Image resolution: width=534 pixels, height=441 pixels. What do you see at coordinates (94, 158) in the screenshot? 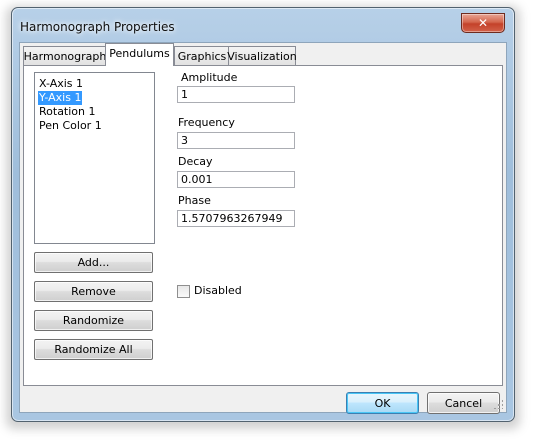
I see `pendulum-list: X-Axis 1 Y-Axis 1 Rotation 1 Pen Color 1` at bounding box center [94, 158].